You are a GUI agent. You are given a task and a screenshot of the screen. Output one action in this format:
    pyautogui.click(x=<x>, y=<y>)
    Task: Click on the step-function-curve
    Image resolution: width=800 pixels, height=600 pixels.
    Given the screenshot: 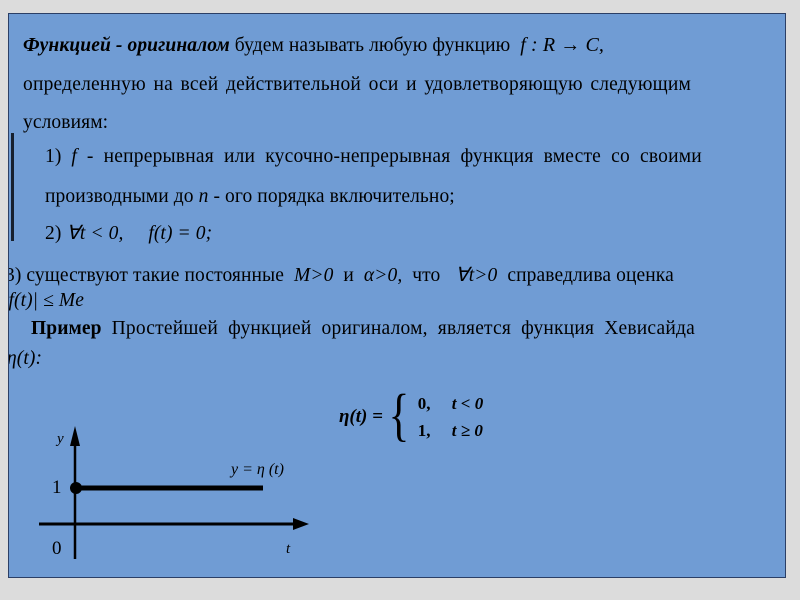 What is the action you would take?
    pyautogui.click(x=166, y=488)
    